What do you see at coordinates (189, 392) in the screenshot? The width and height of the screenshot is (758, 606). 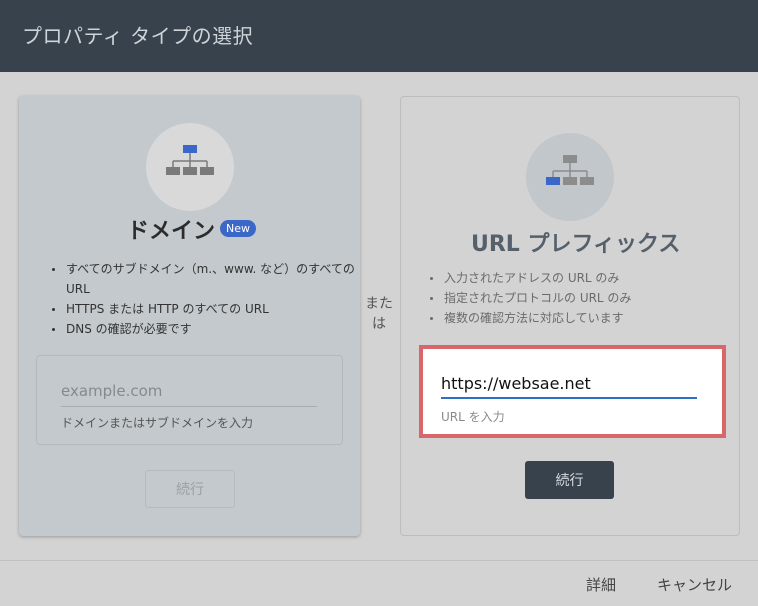 I see `domain-input` at bounding box center [189, 392].